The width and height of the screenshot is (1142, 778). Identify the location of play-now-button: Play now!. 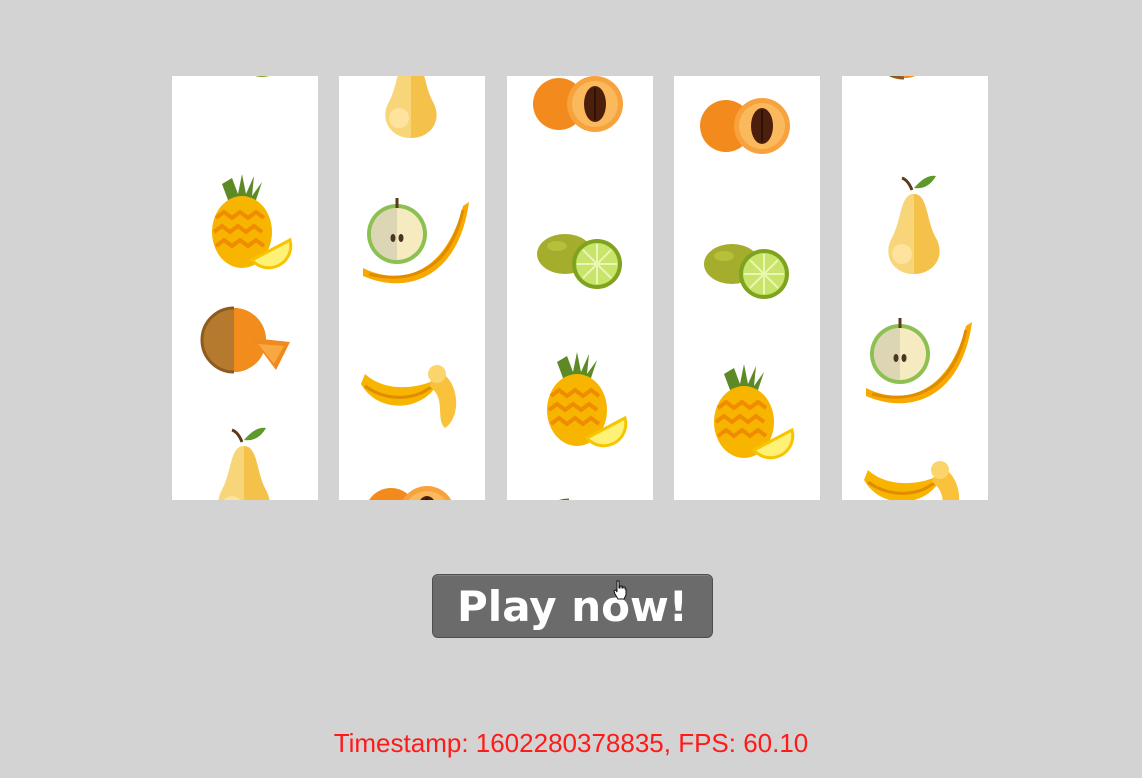
(572, 606).